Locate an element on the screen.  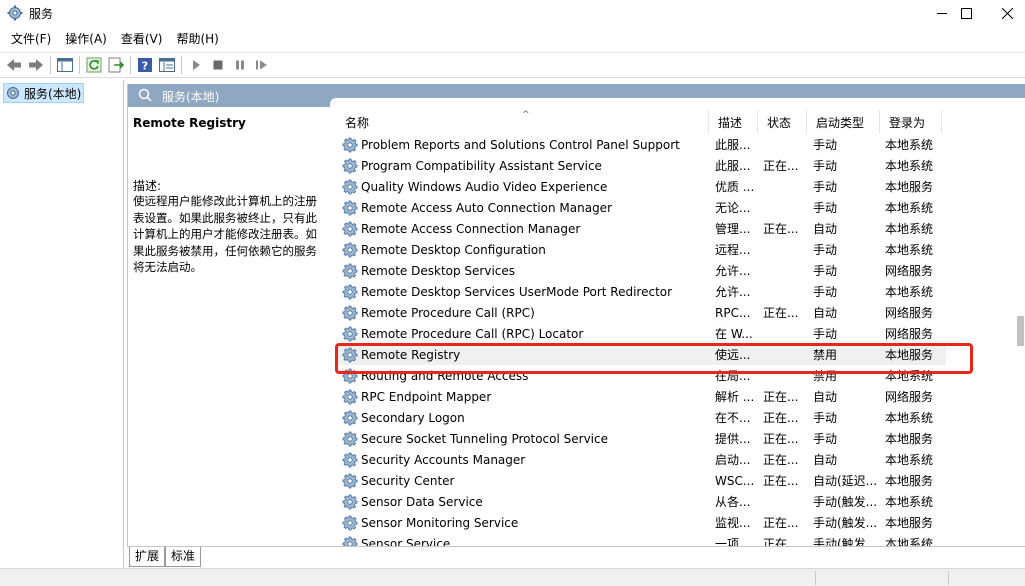
service-row: Remote Desktop Services 允许... 手动 网络服务 is located at coordinates (641, 270).